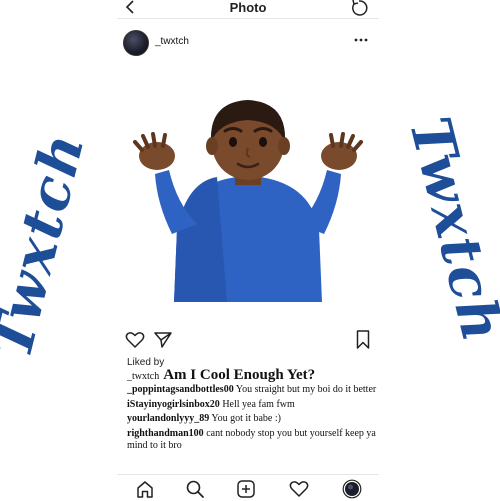  I want to click on brand-text-left: Twxtch, so click(49, 245).